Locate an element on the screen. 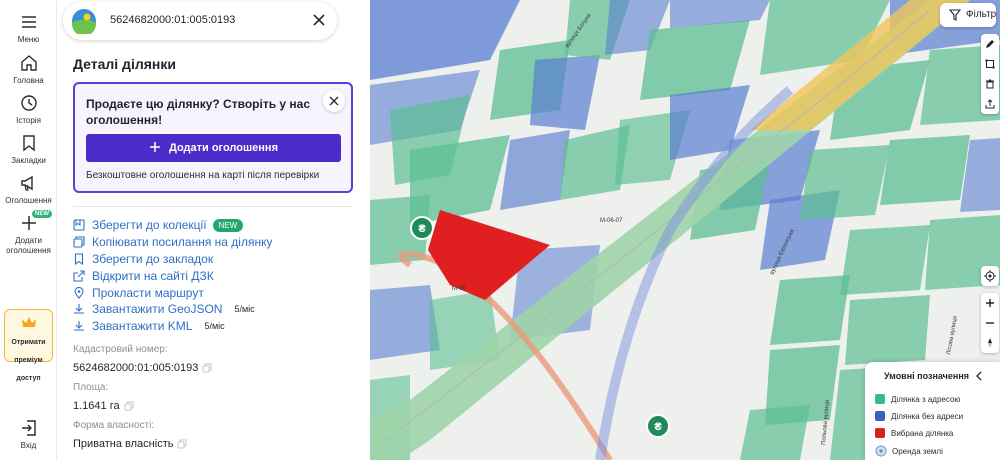  clock-icon is located at coordinates (28, 103).